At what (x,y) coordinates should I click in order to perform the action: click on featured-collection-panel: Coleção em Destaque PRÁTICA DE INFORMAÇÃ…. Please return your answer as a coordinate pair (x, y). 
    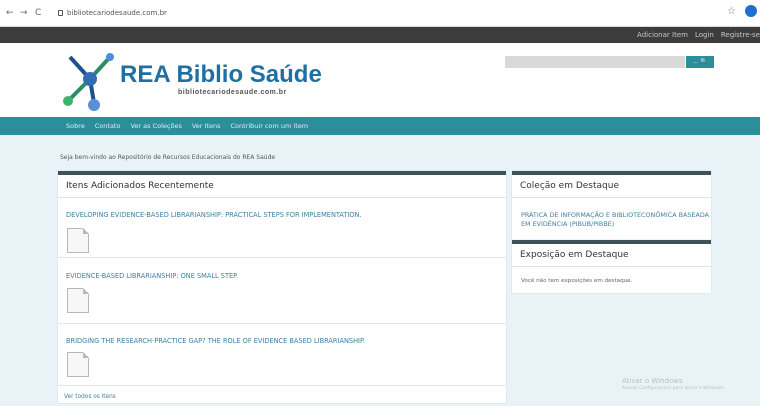
    Looking at the image, I should click on (611, 205).